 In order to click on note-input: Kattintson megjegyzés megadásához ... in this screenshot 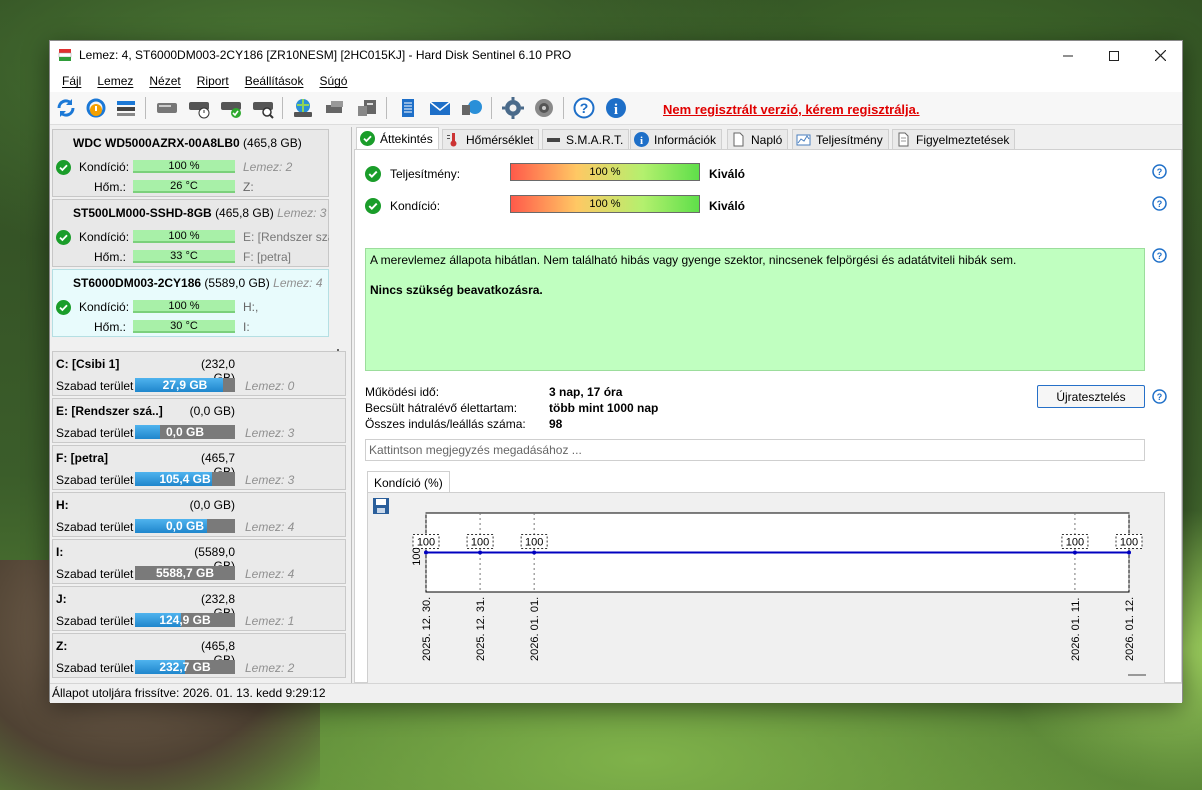, I will do `click(755, 450)`.